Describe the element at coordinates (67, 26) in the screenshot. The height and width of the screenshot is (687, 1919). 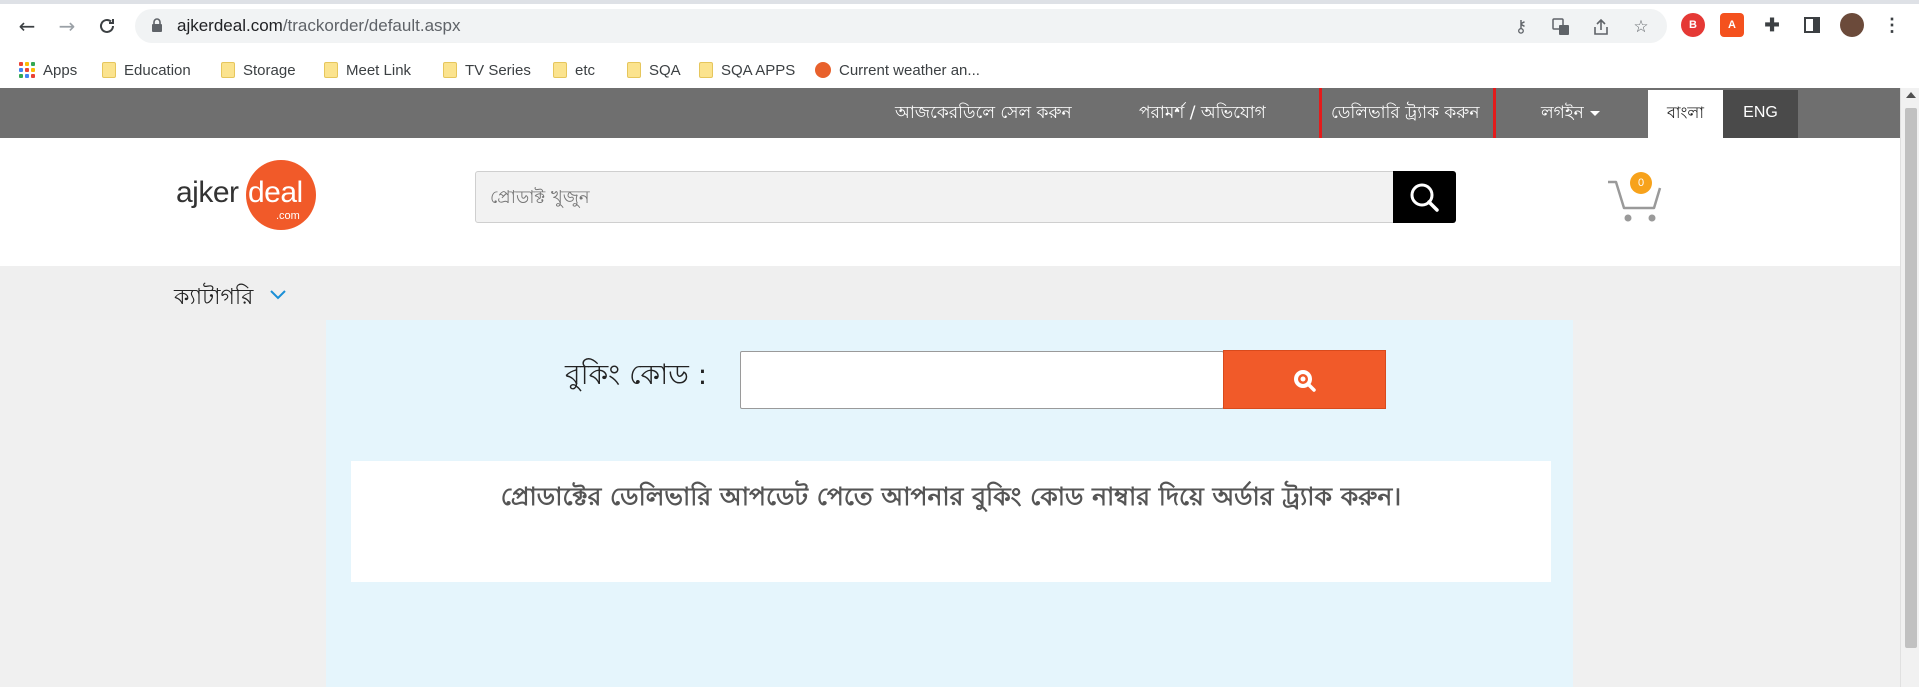
I see `forward-icon: →` at that location.